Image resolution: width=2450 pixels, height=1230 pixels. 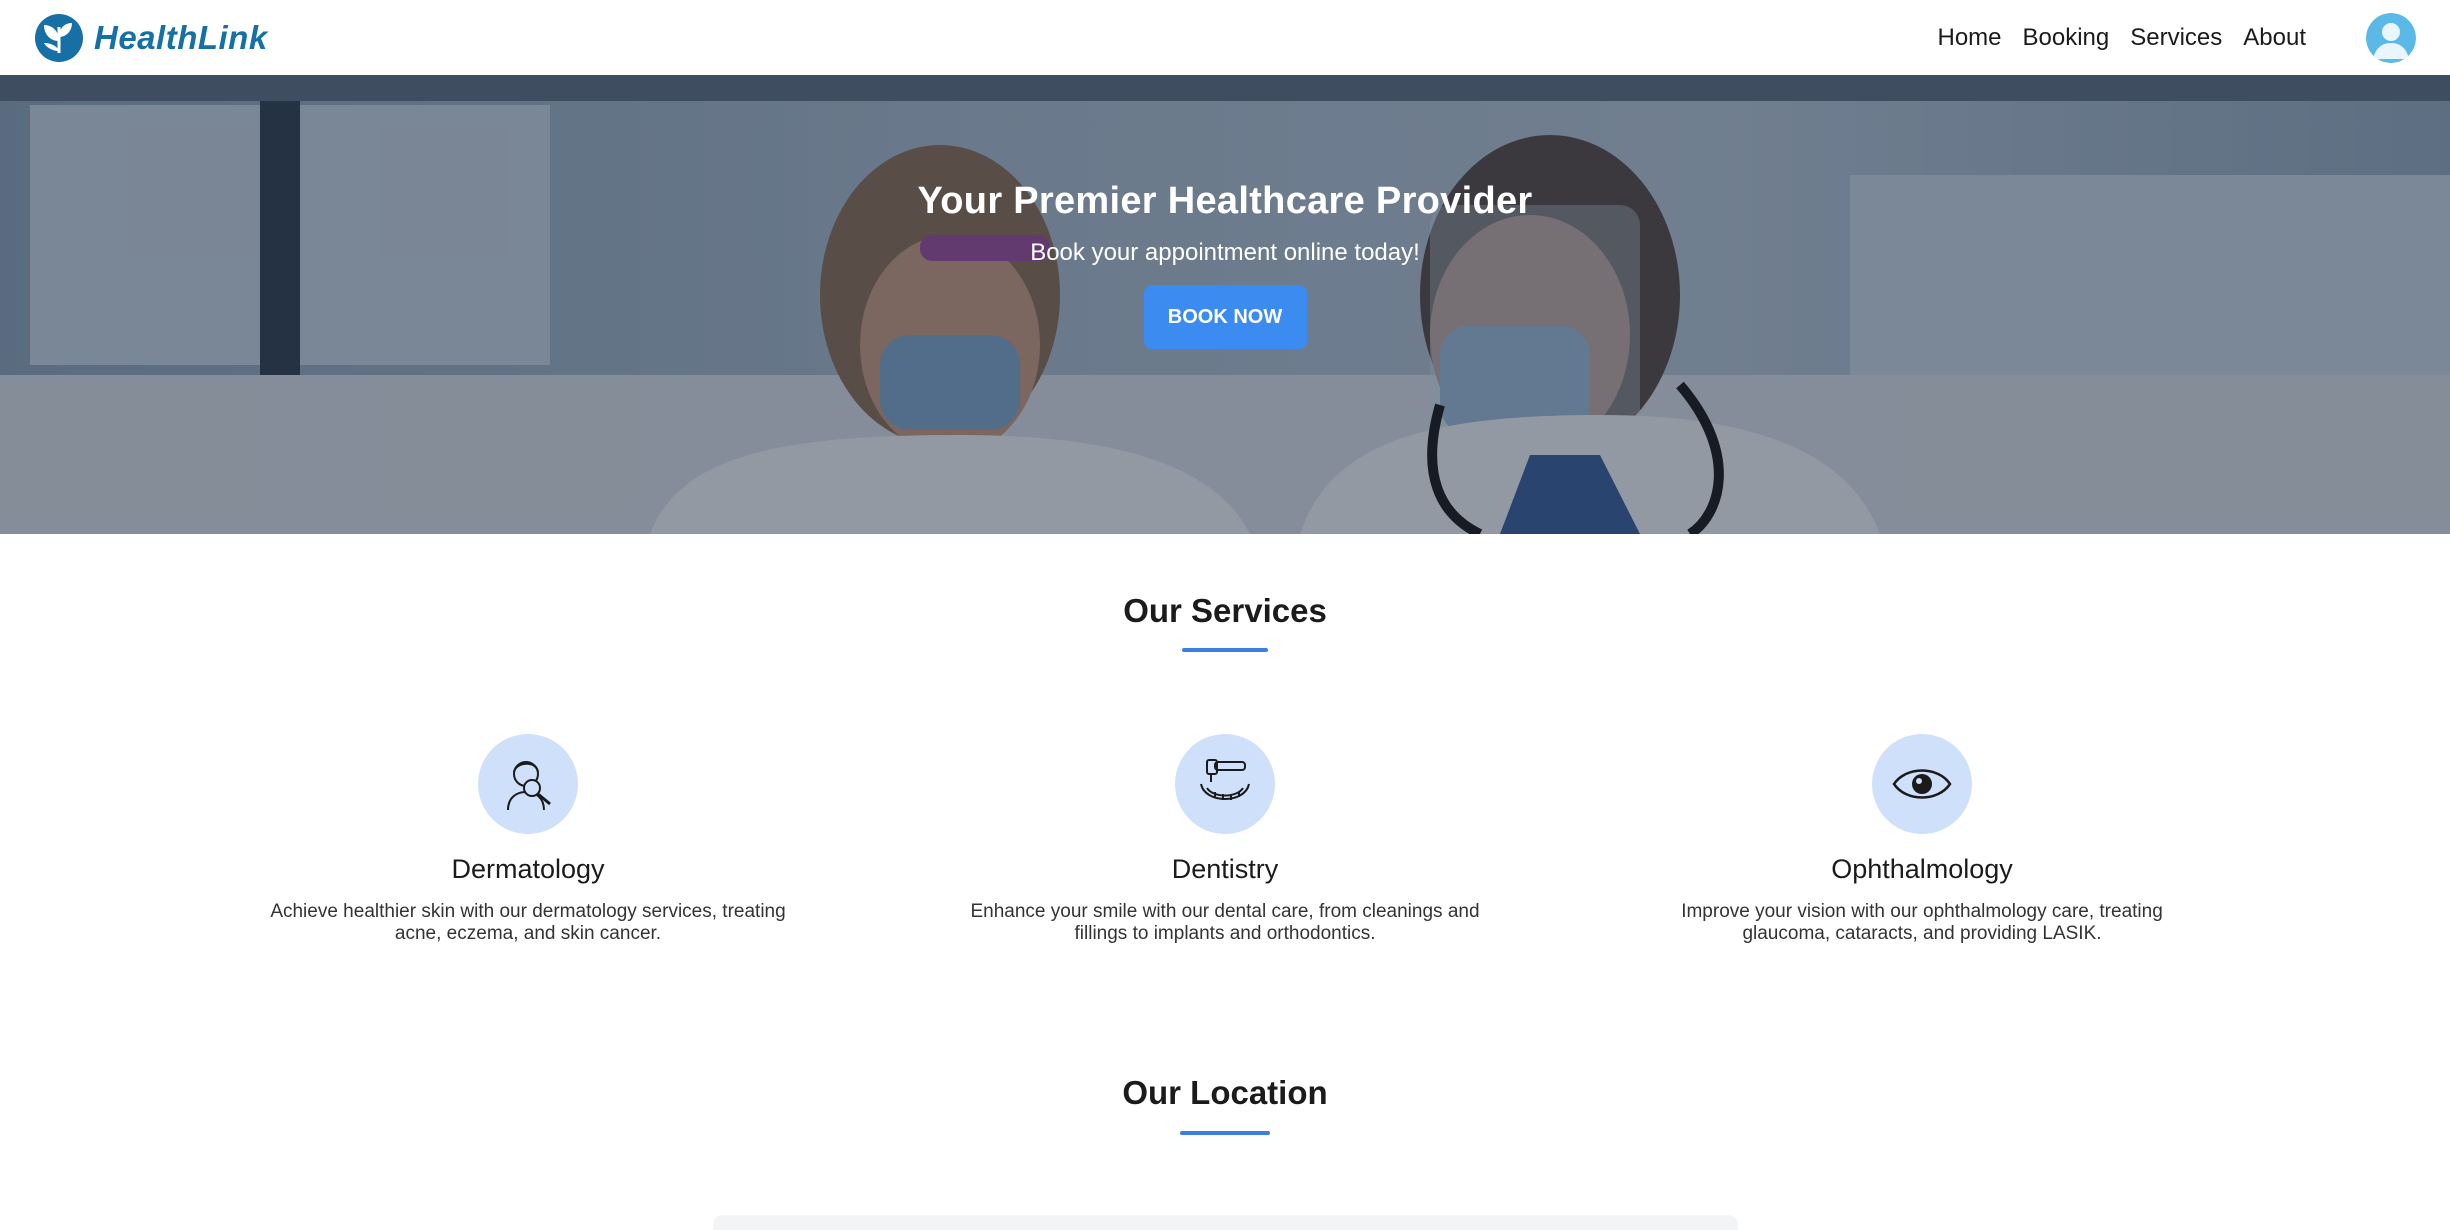 I want to click on main-nav: Home Booking Services About, so click(x=2166, y=37).